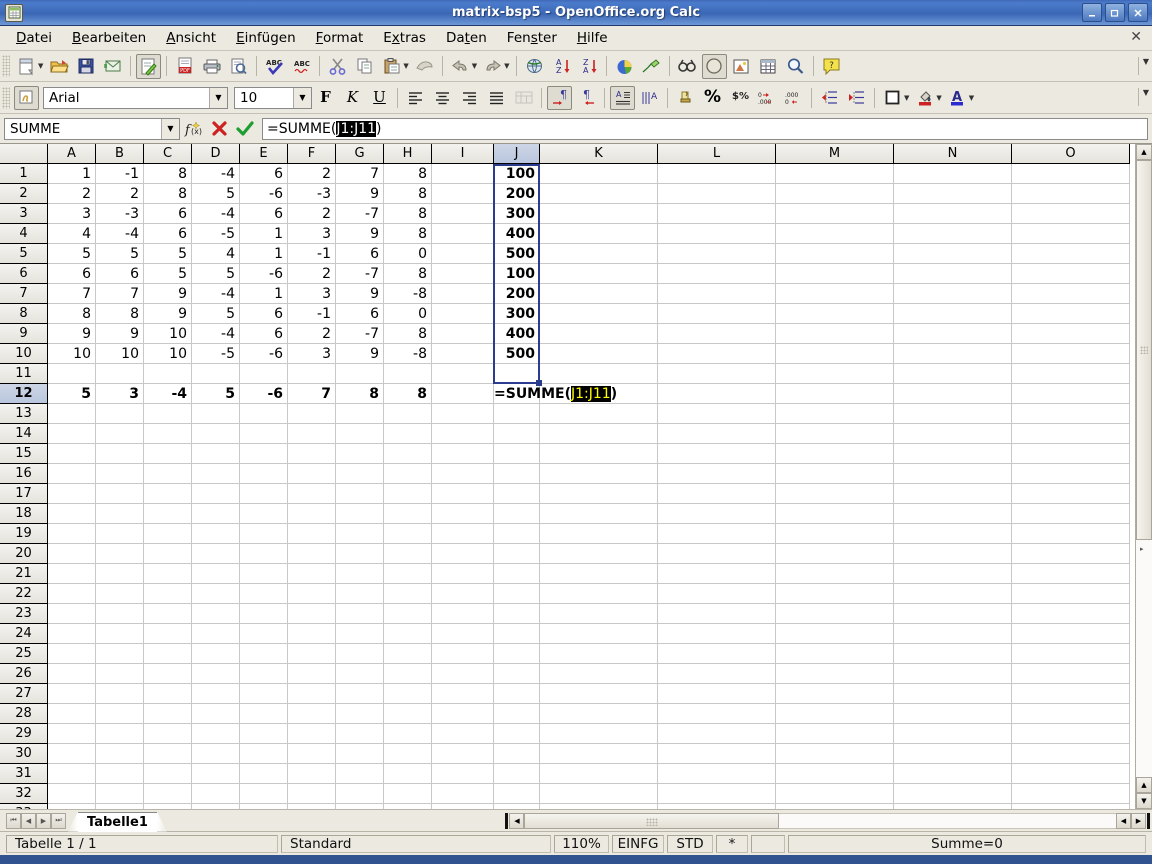 This screenshot has height=864, width=1152. Describe the element at coordinates (120, 354) in the screenshot. I see `cell-B10: 10` at that location.